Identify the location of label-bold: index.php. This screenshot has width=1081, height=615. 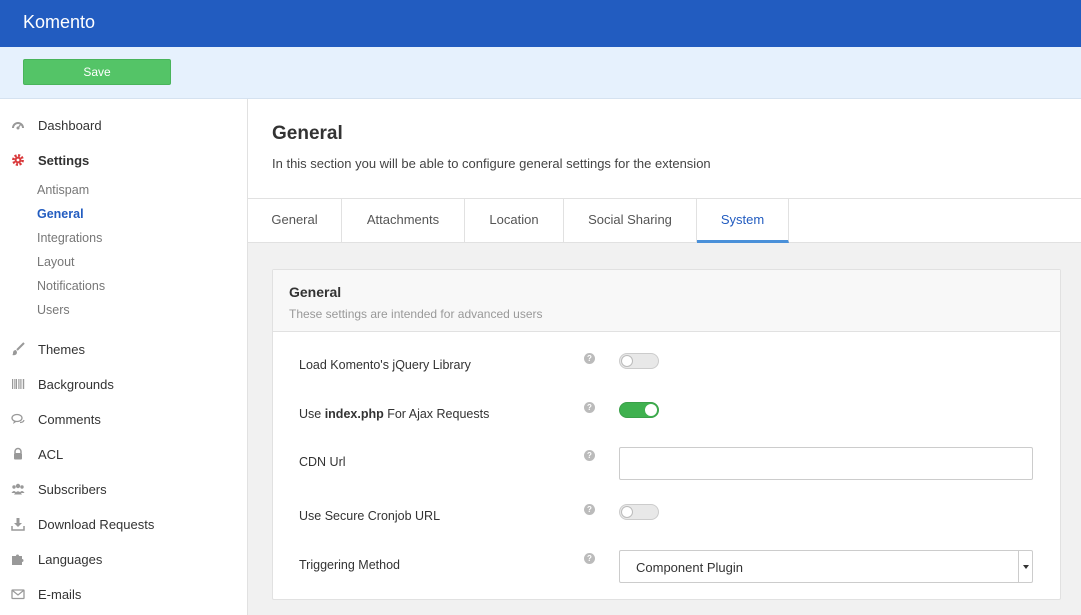
(354, 414).